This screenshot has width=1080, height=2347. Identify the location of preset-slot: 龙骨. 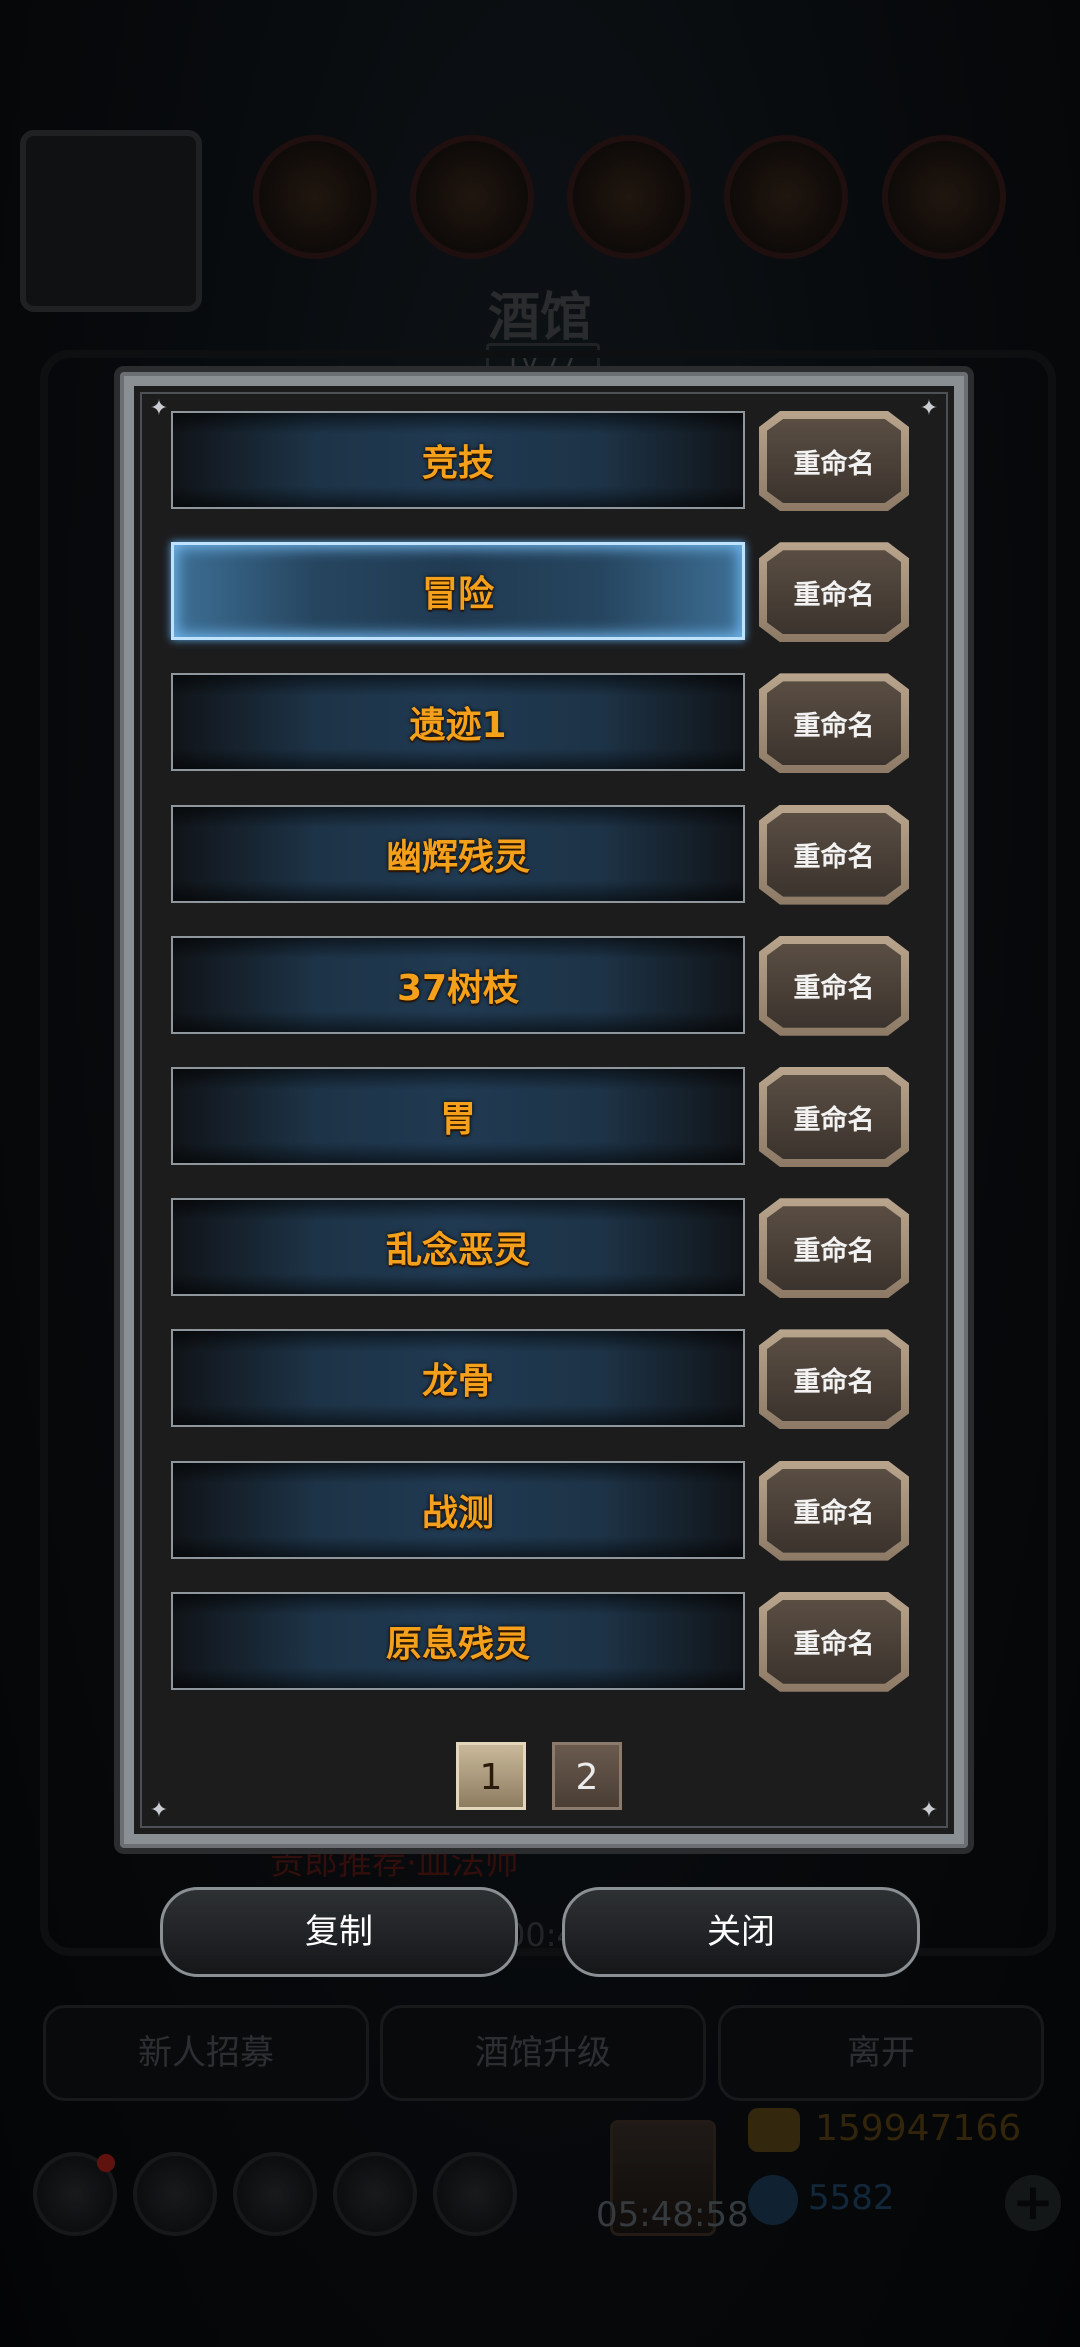
(458, 1378).